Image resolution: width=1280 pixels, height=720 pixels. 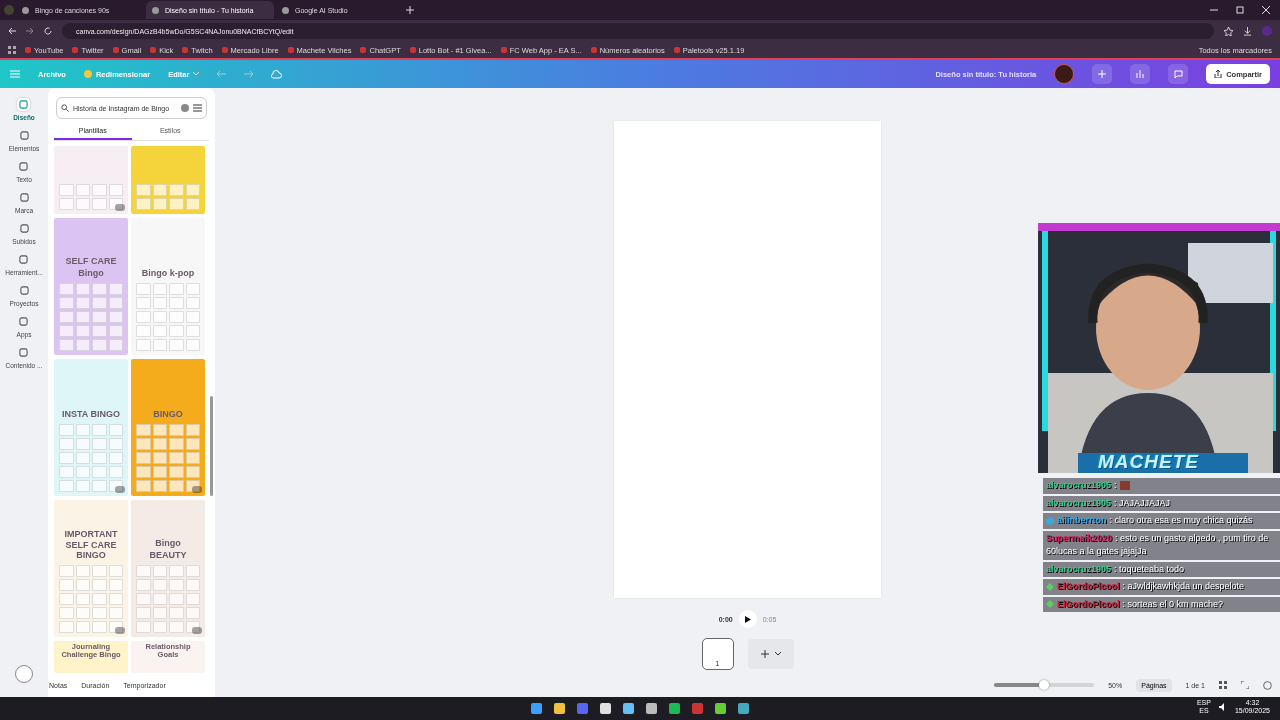 I want to click on chat-message: alvarocruz1905 : JAJAJJAJAJ, so click(x=1161, y=503).